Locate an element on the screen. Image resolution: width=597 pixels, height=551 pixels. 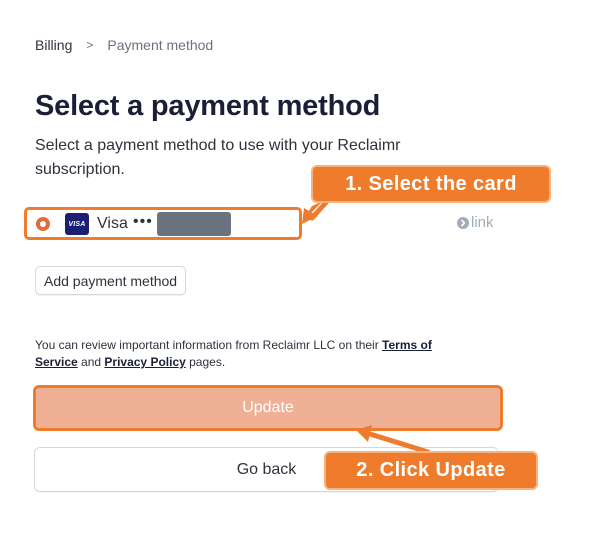
card-brand-label: Visa is located at coordinates (112, 223).